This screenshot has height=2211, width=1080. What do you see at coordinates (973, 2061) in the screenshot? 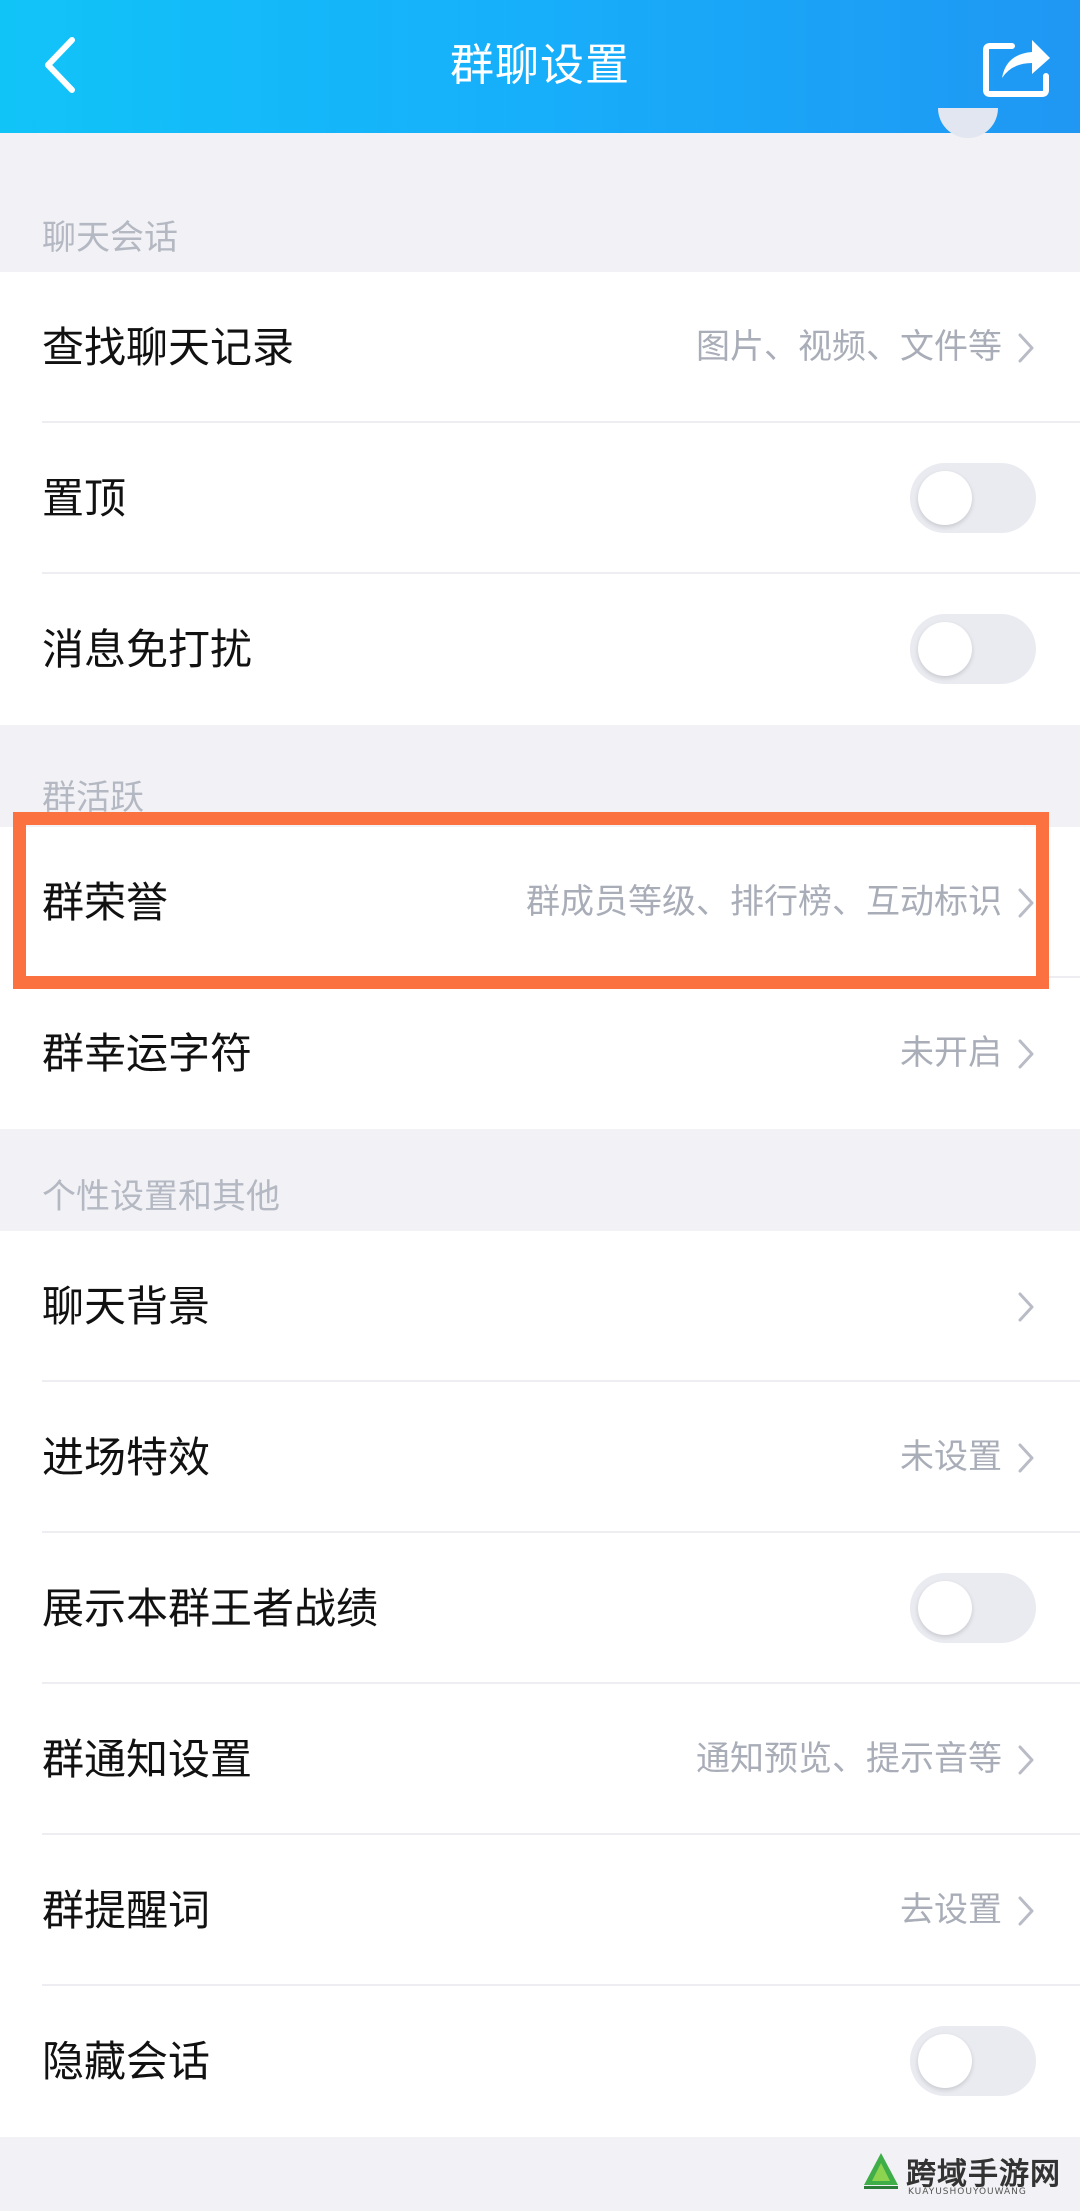
I see `hide-conversation-toggle` at bounding box center [973, 2061].